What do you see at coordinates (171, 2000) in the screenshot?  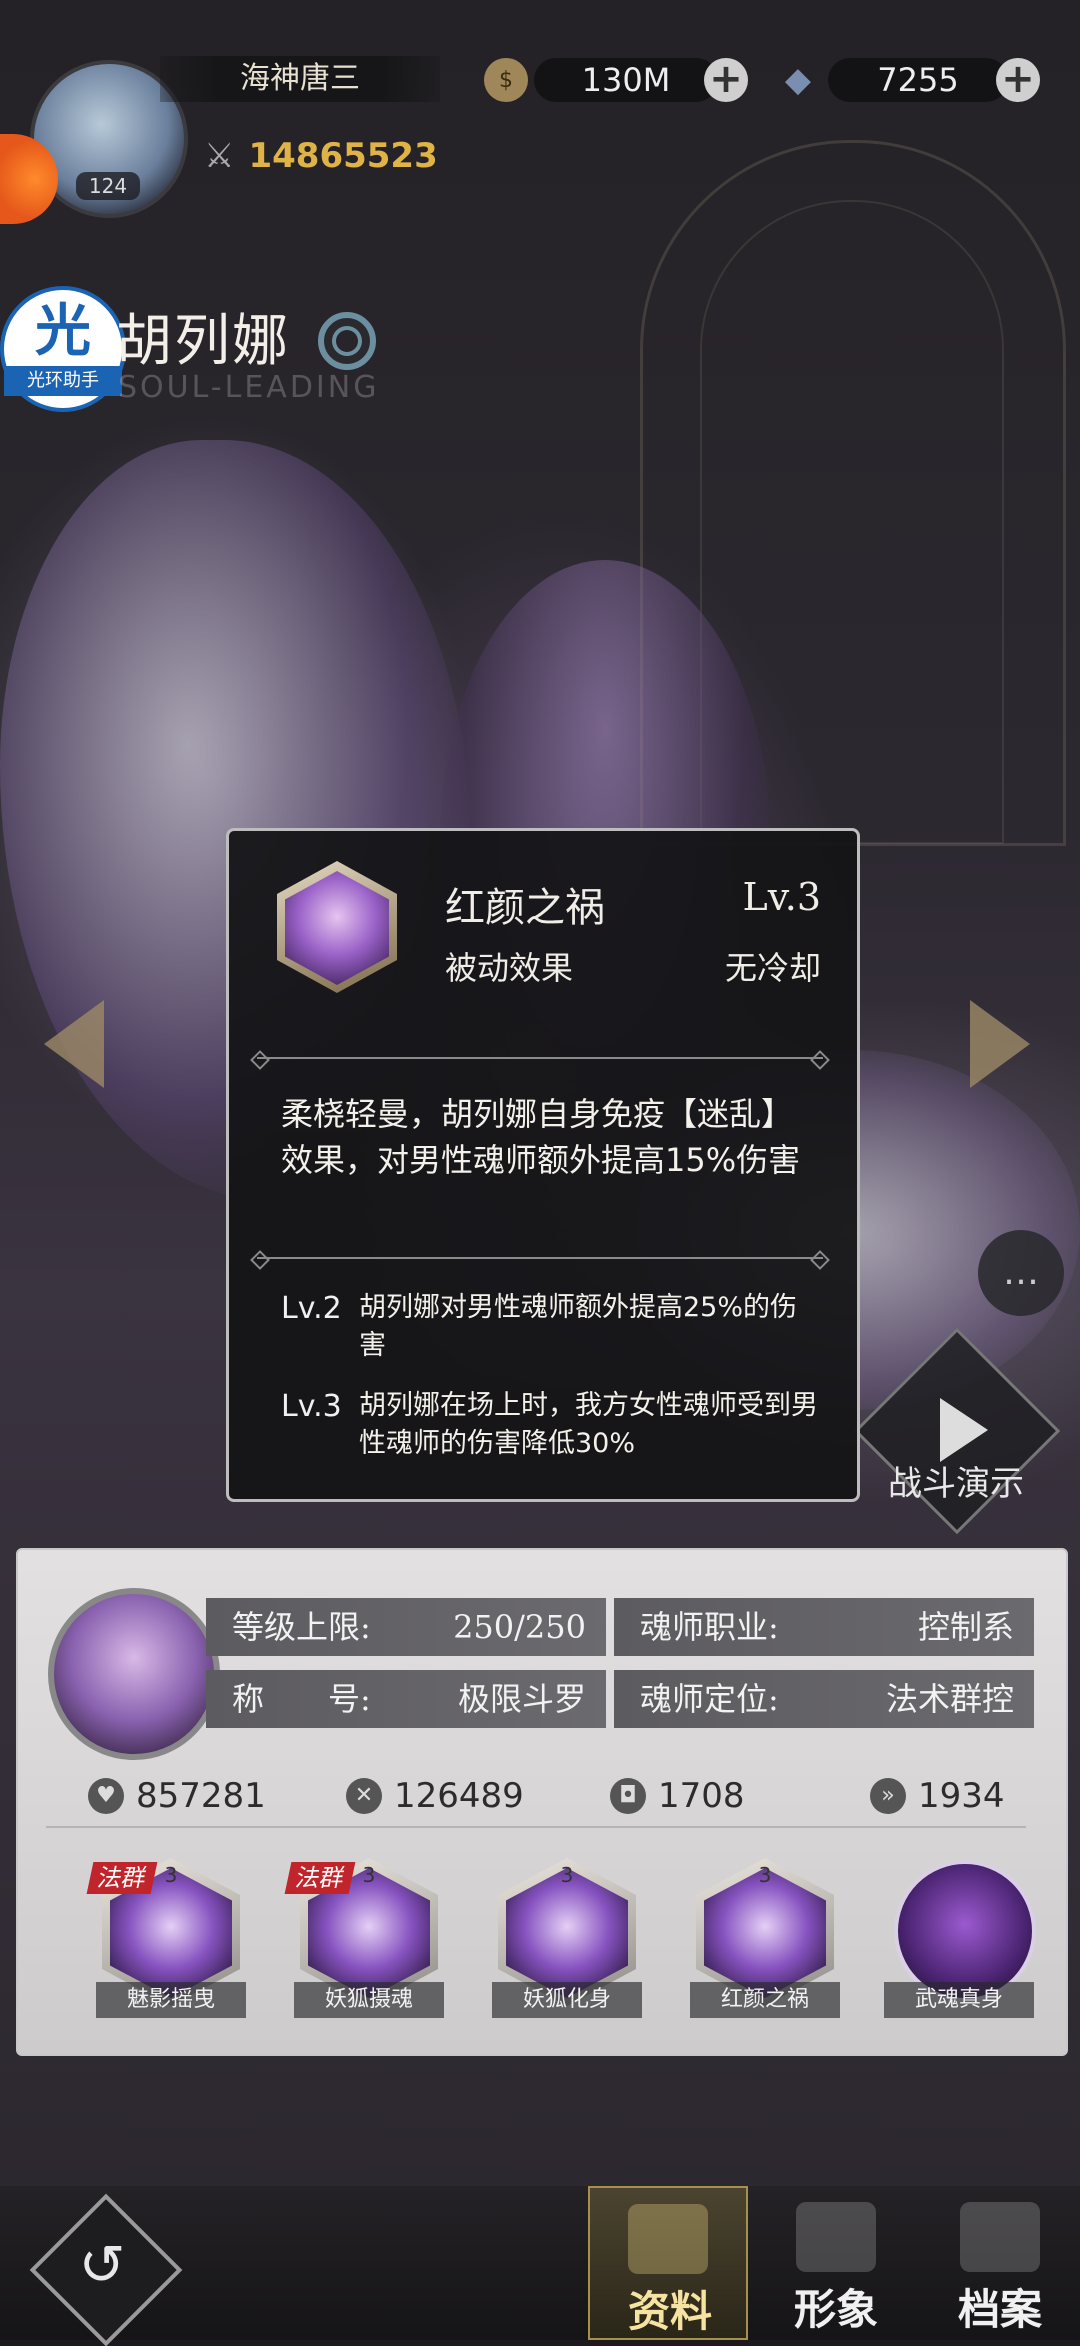 I see `skill-name: 魅影摇曳` at bounding box center [171, 2000].